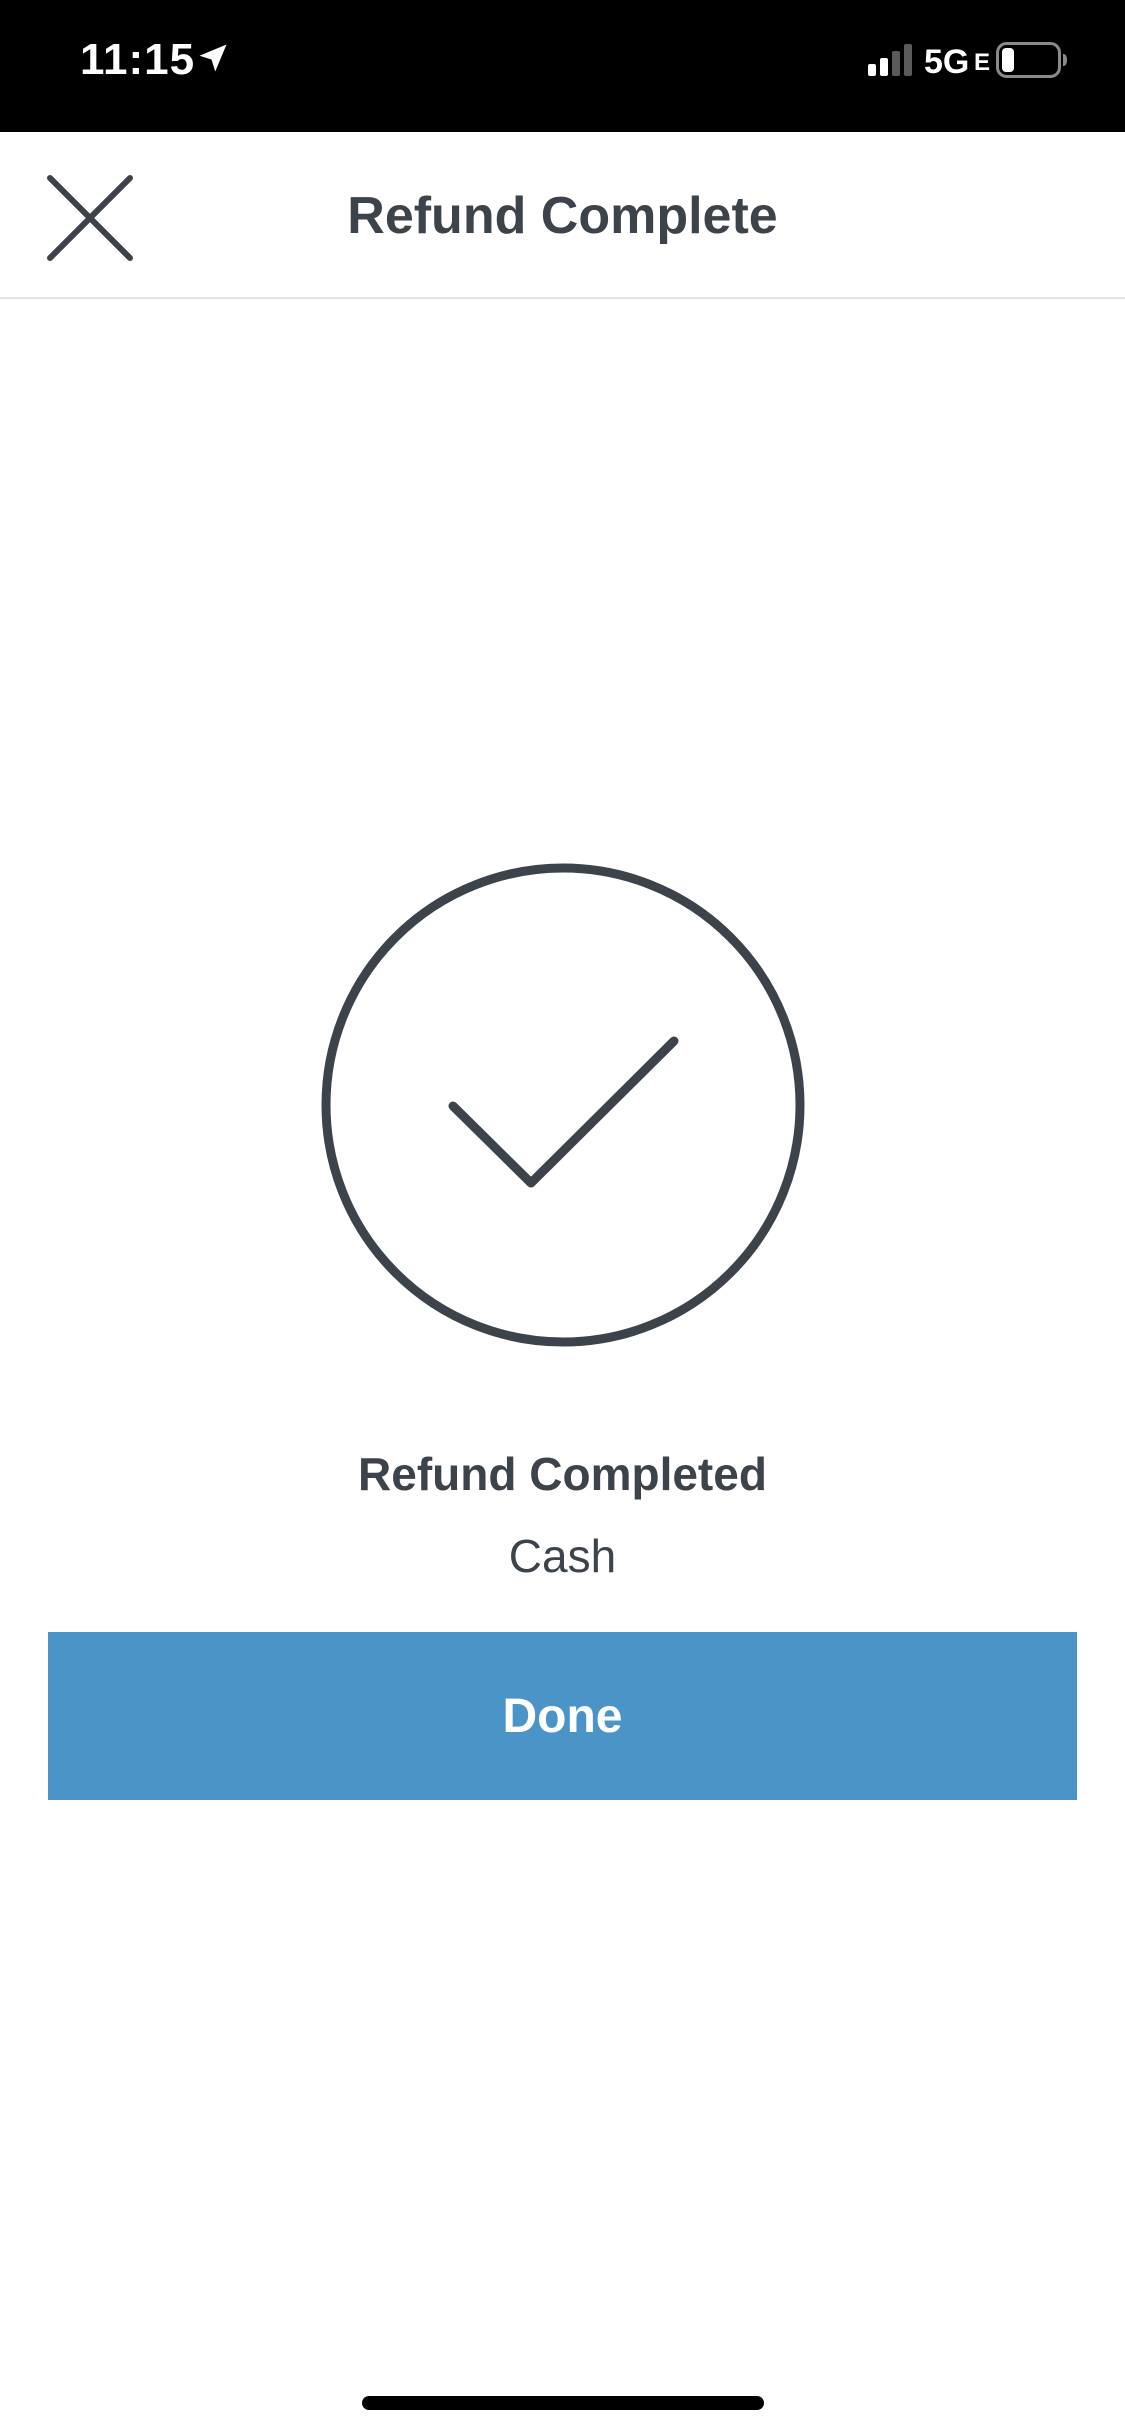  I want to click on page-title: Refund Complete, so click(562, 216).